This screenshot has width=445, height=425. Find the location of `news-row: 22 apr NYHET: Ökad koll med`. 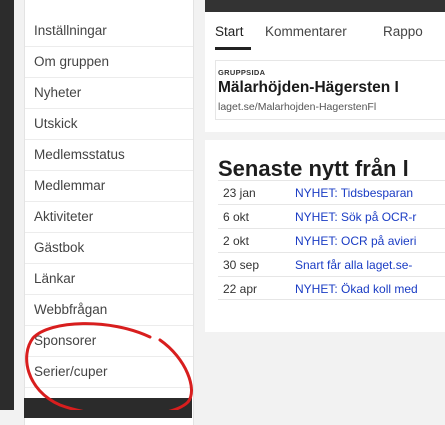

news-row: 22 apr NYHET: Ökad koll med is located at coordinates (331, 288).